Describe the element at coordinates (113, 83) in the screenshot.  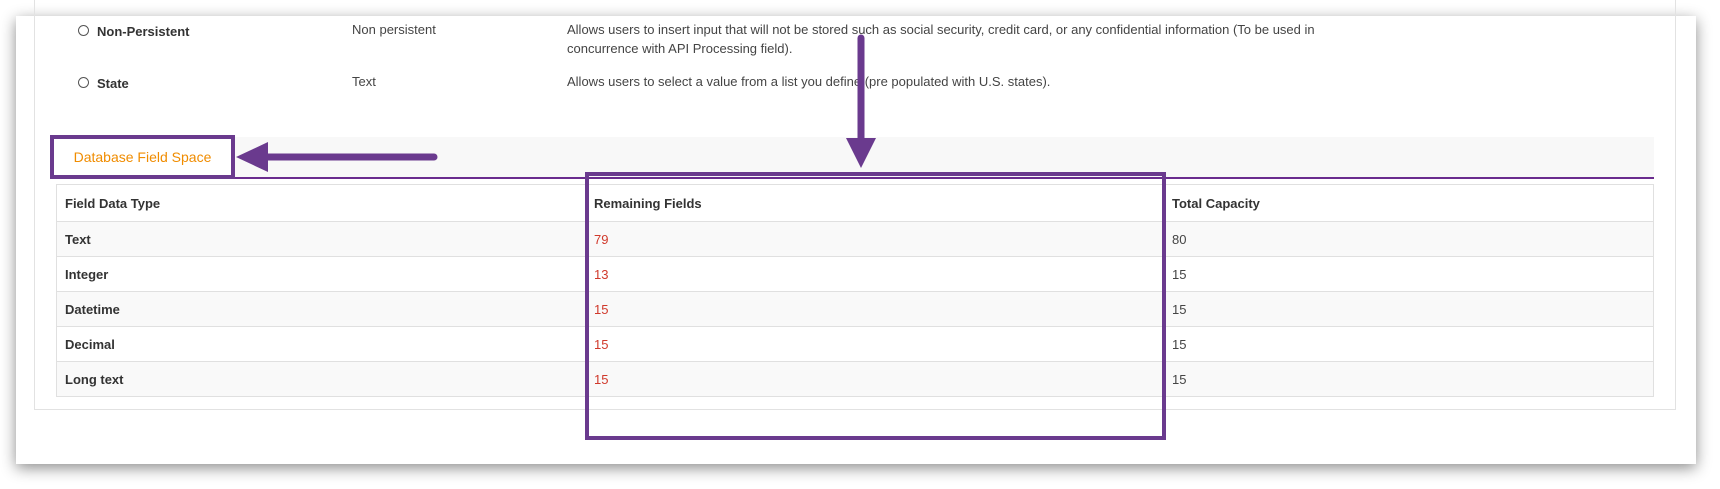
I see `field-type-name: State` at that location.